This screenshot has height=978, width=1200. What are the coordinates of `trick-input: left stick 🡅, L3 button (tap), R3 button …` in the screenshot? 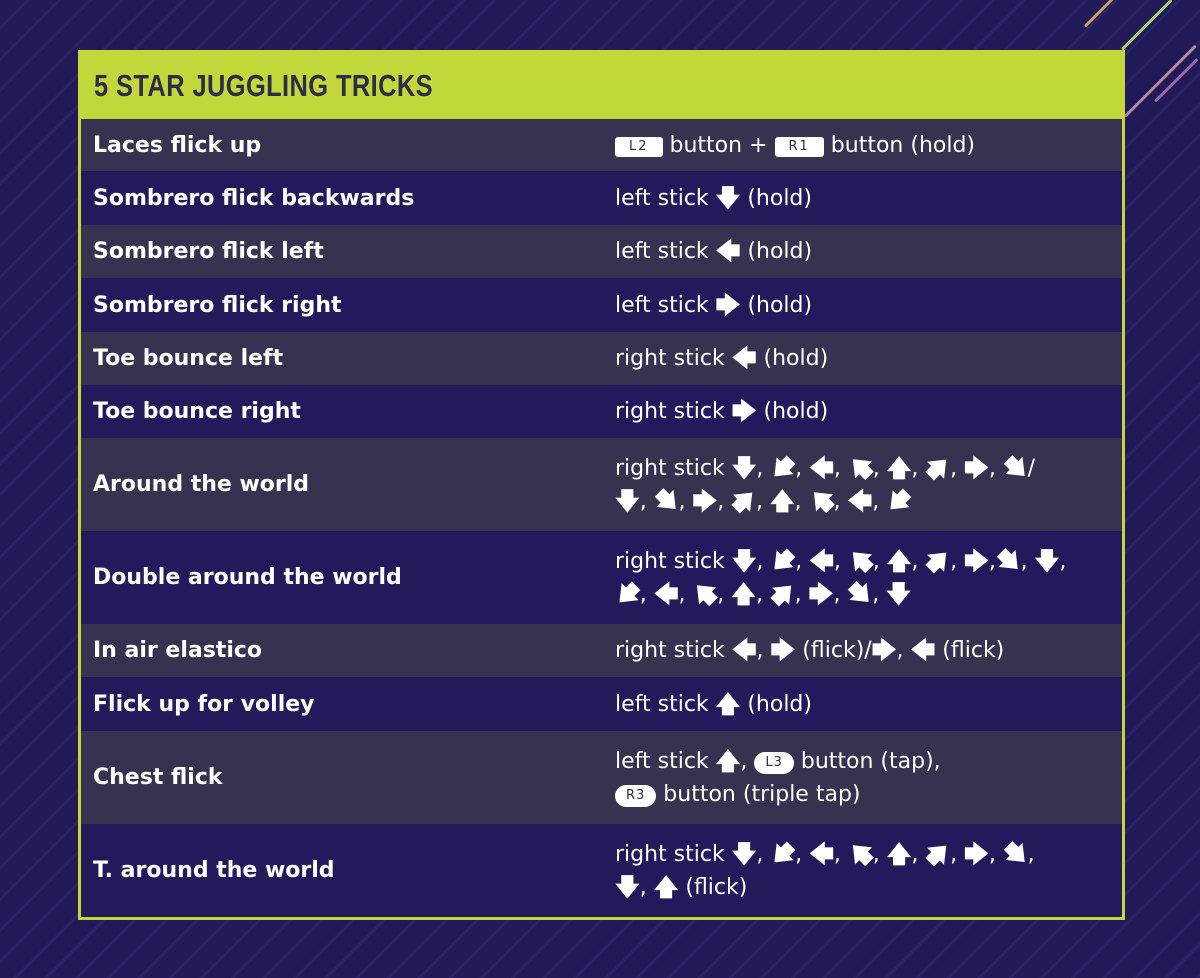 It's located at (861, 777).